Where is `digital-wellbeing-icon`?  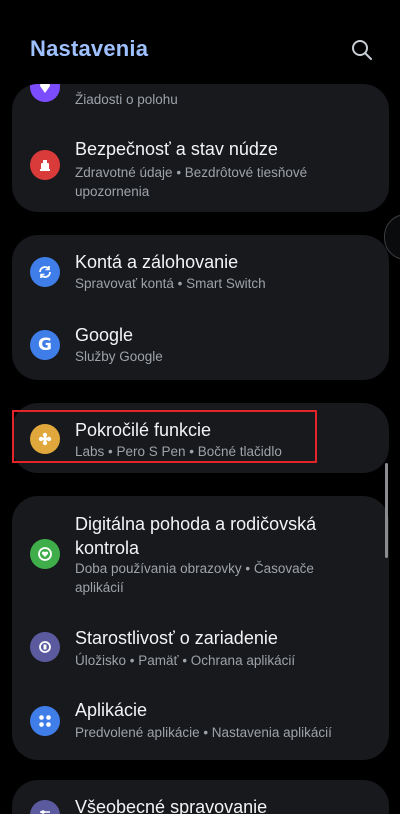
digital-wellbeing-icon is located at coordinates (45, 554).